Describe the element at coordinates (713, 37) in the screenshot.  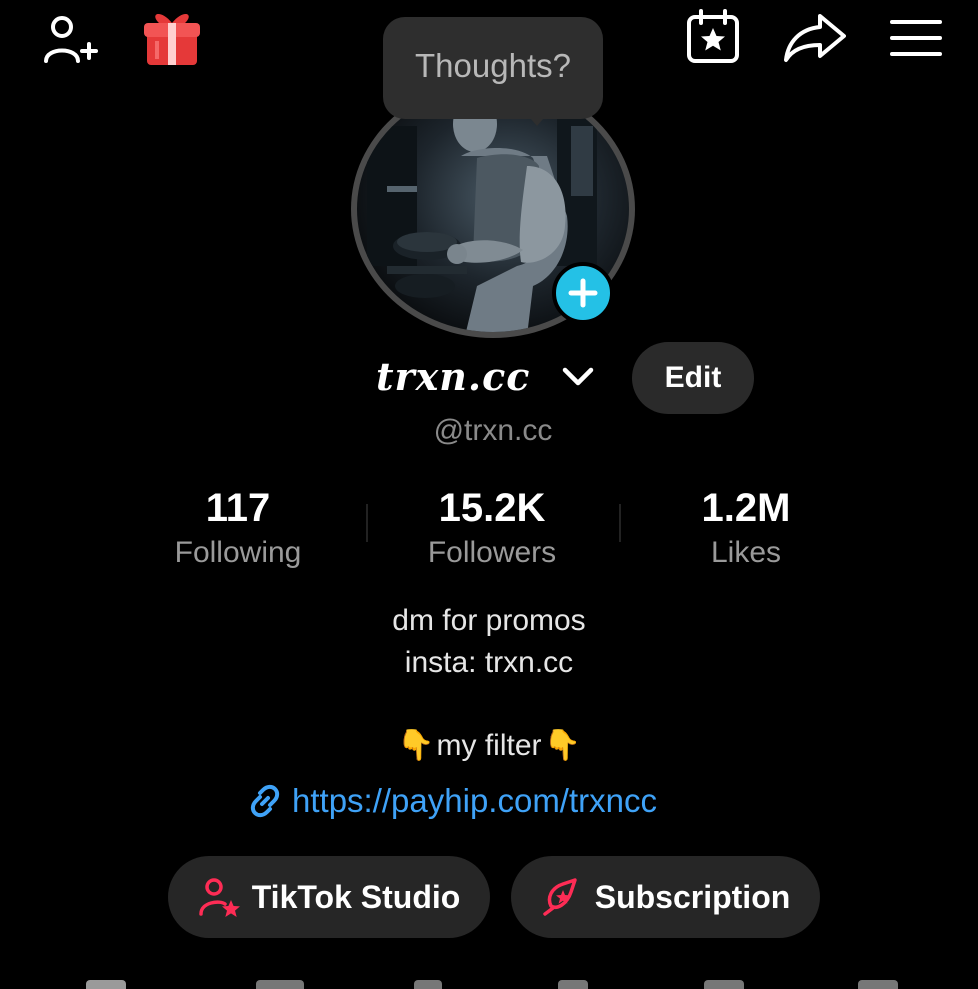
I see `calendar-star-icon` at that location.